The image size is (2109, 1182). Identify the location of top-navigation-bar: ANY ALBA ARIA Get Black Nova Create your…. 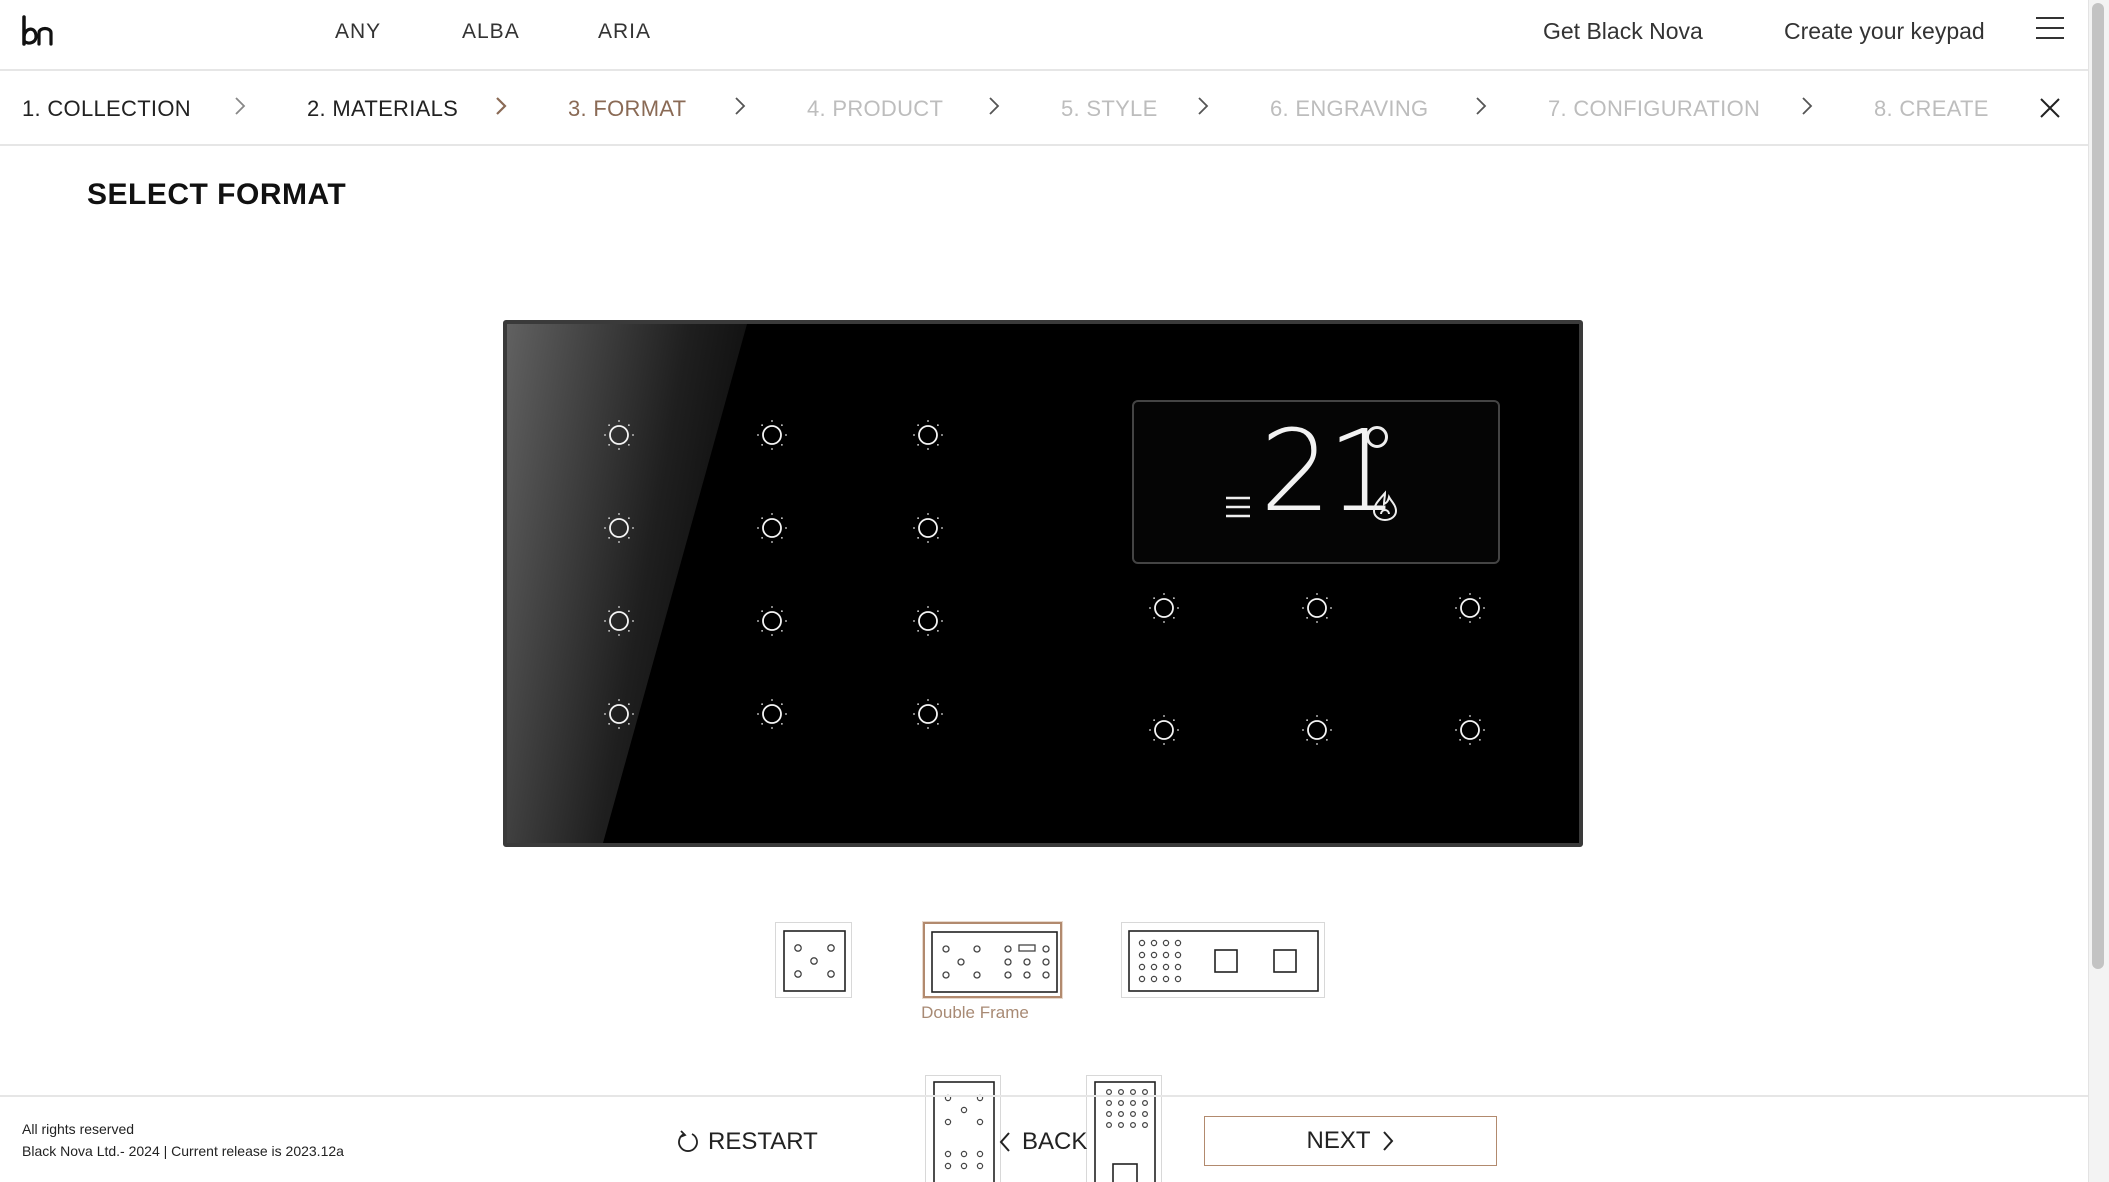
(1044, 35).